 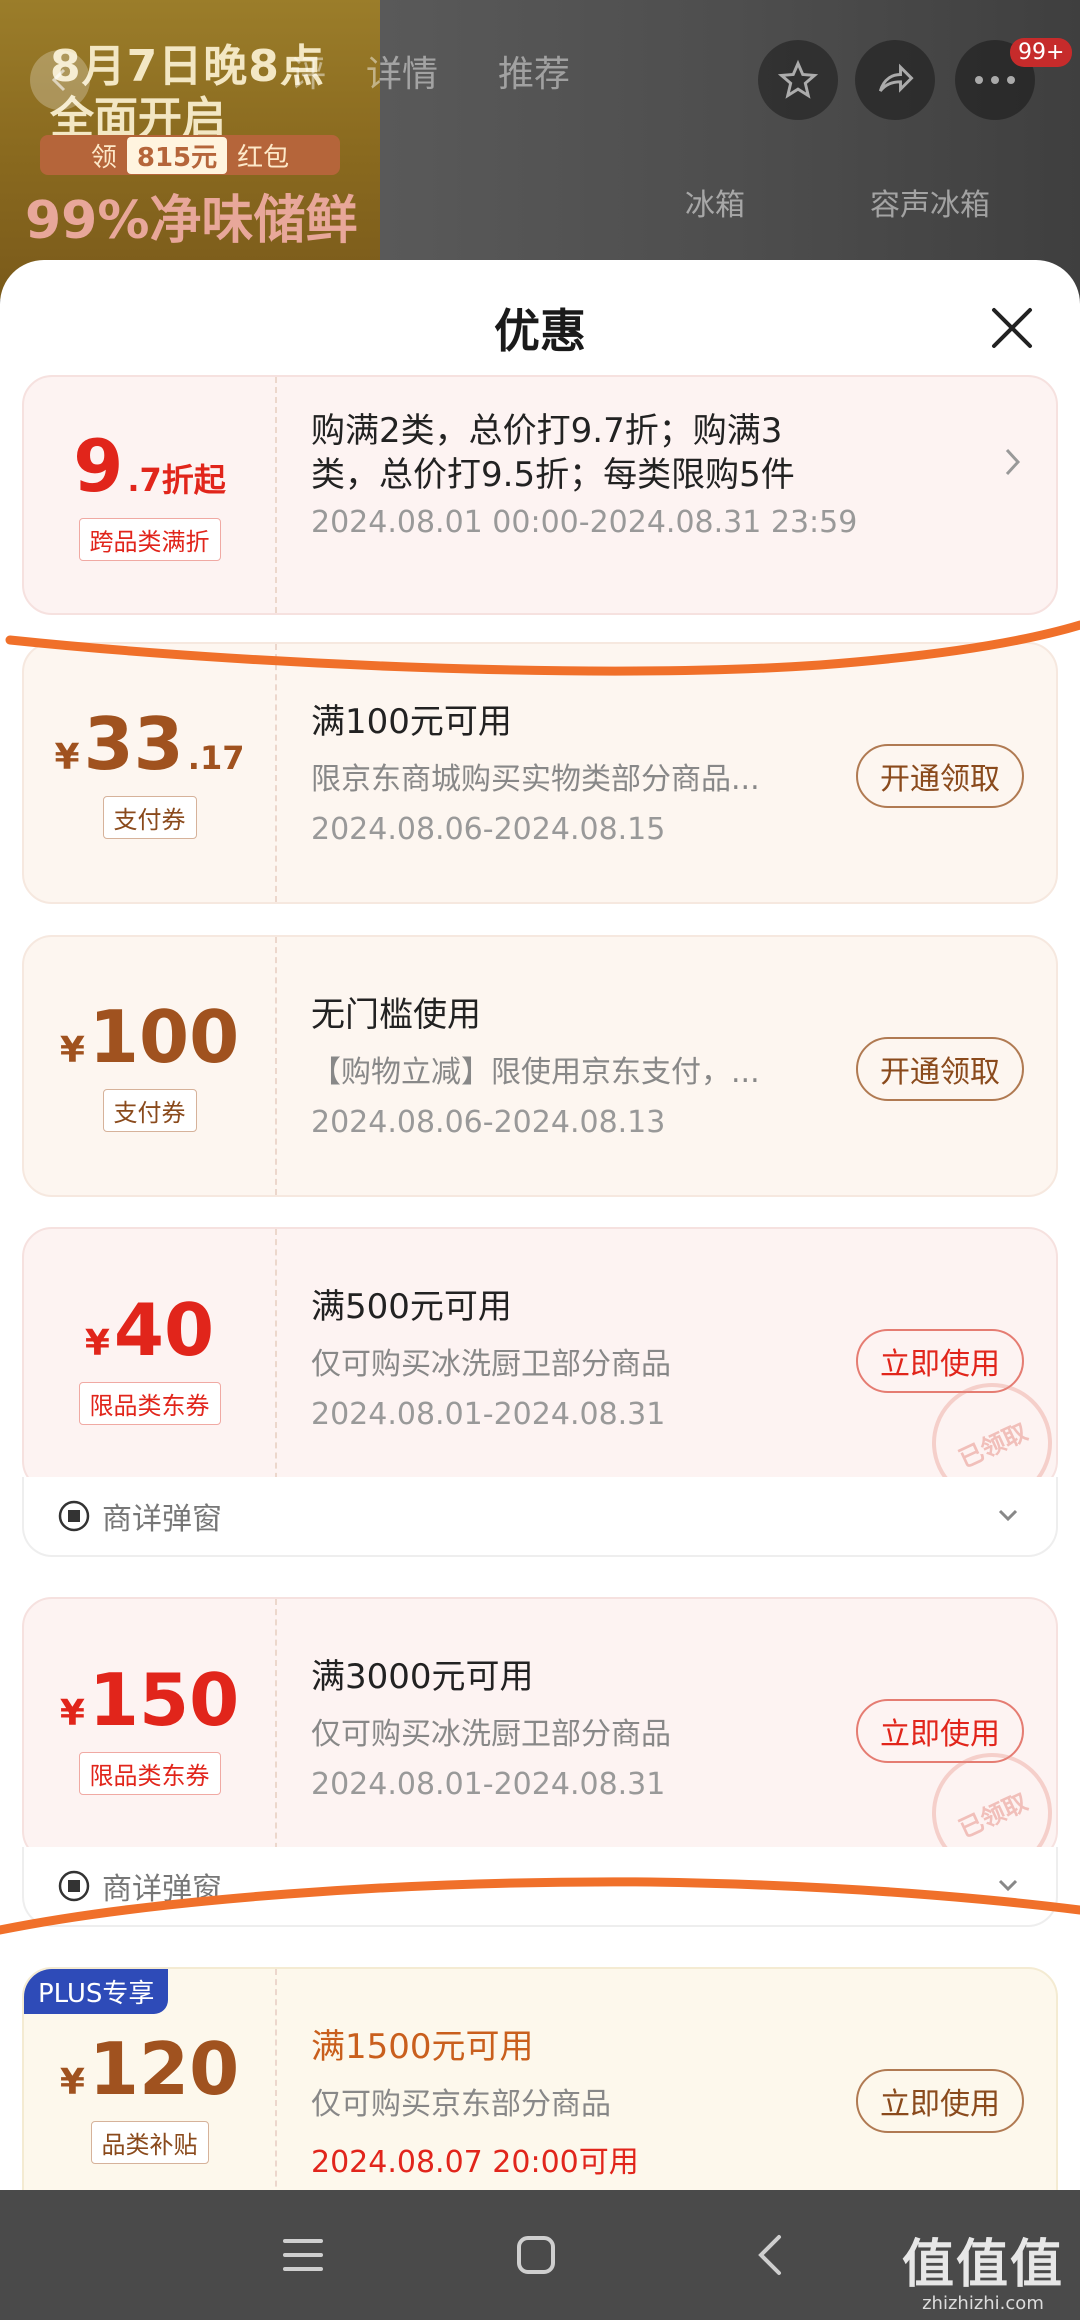 I want to click on offer-amount-block: ¥ 33 .17 支付券, so click(x=150, y=773).